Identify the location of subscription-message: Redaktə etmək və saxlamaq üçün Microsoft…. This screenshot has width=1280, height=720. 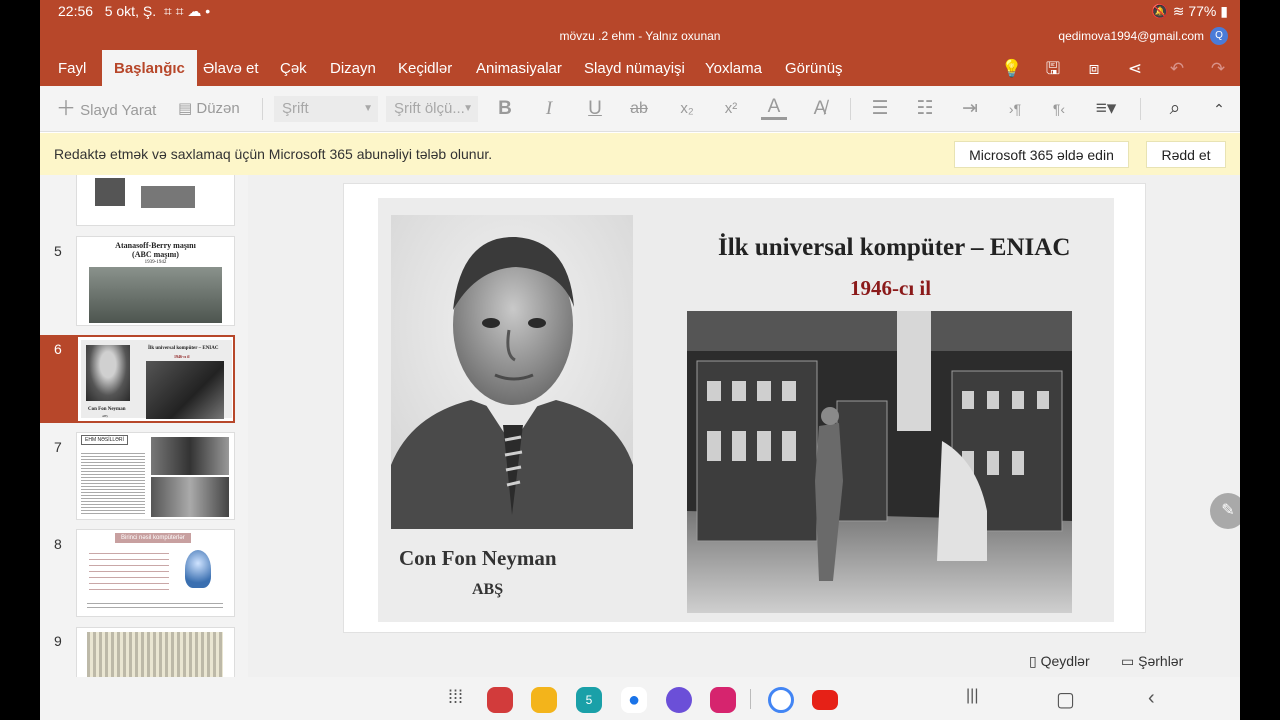
(273, 154).